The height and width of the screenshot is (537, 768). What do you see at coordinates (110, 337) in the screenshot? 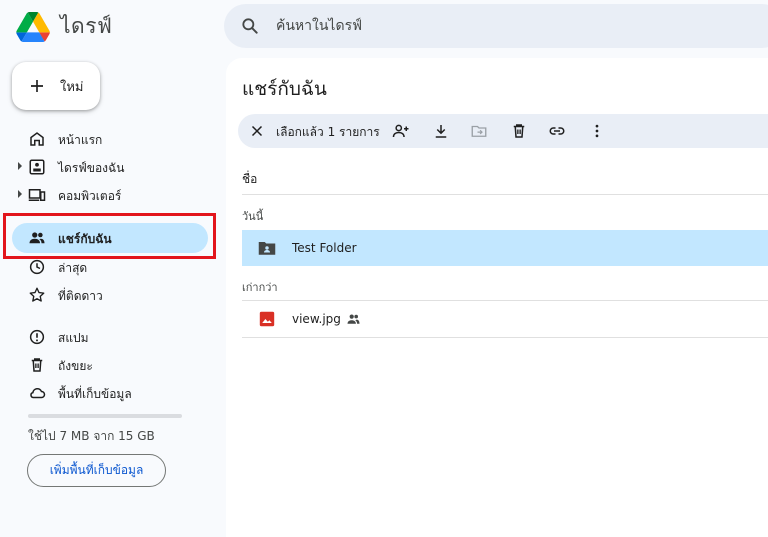
I see `sidebar-item-spam: สแปม` at bounding box center [110, 337].